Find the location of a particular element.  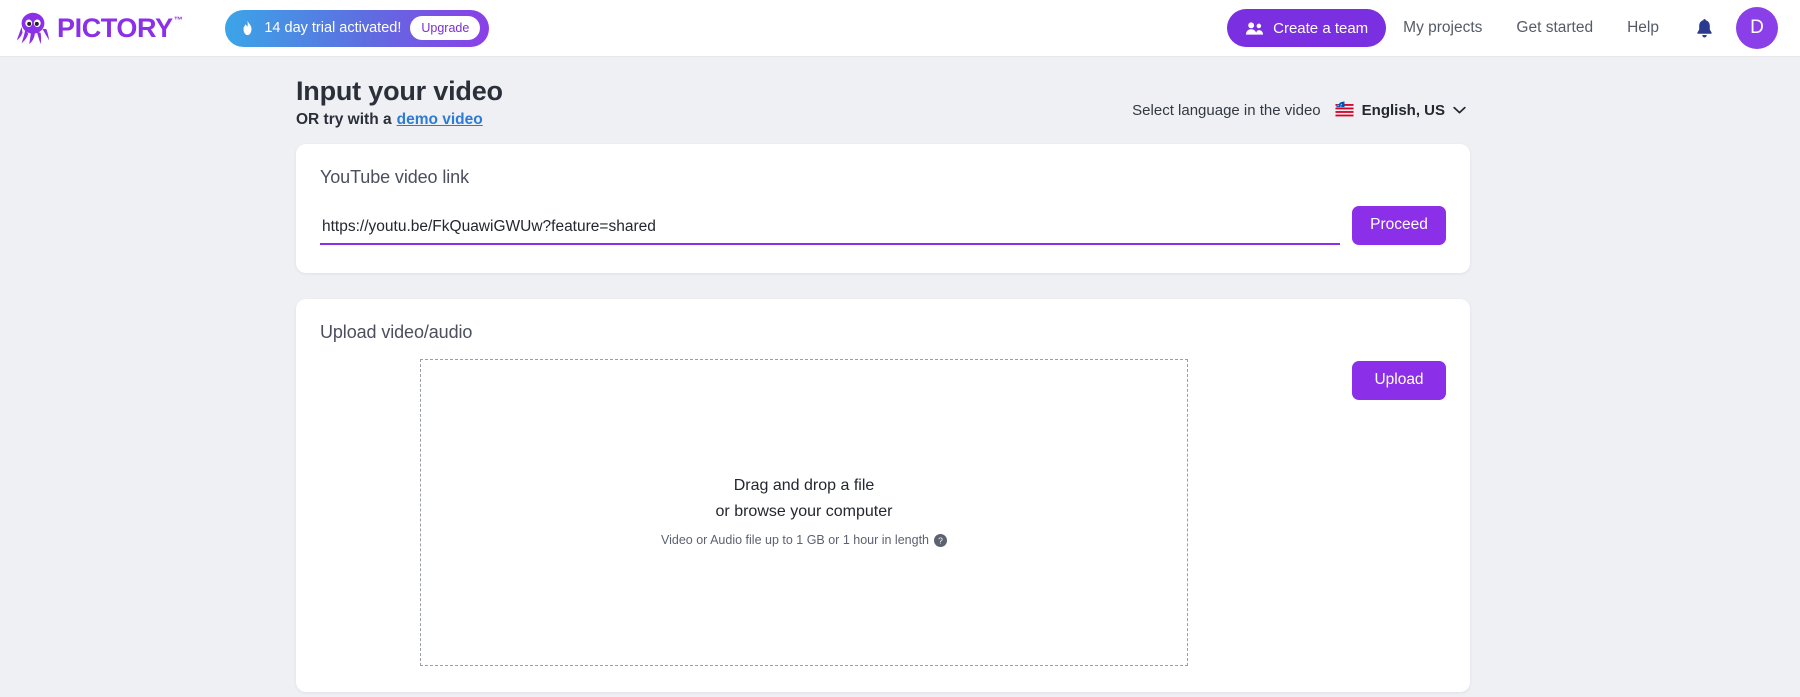

bell-icon is located at coordinates (1704, 28).